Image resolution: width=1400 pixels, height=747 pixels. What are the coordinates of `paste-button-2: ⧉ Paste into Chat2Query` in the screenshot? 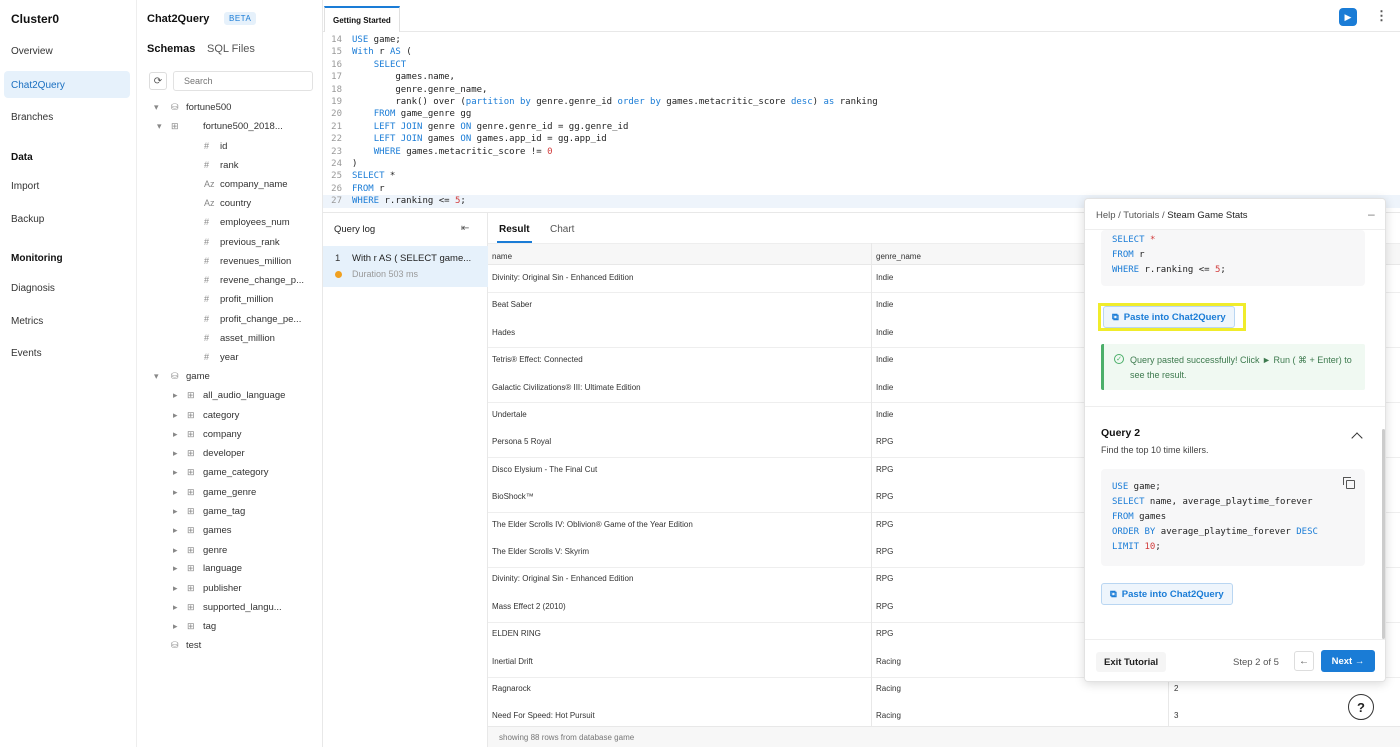 It's located at (1167, 594).